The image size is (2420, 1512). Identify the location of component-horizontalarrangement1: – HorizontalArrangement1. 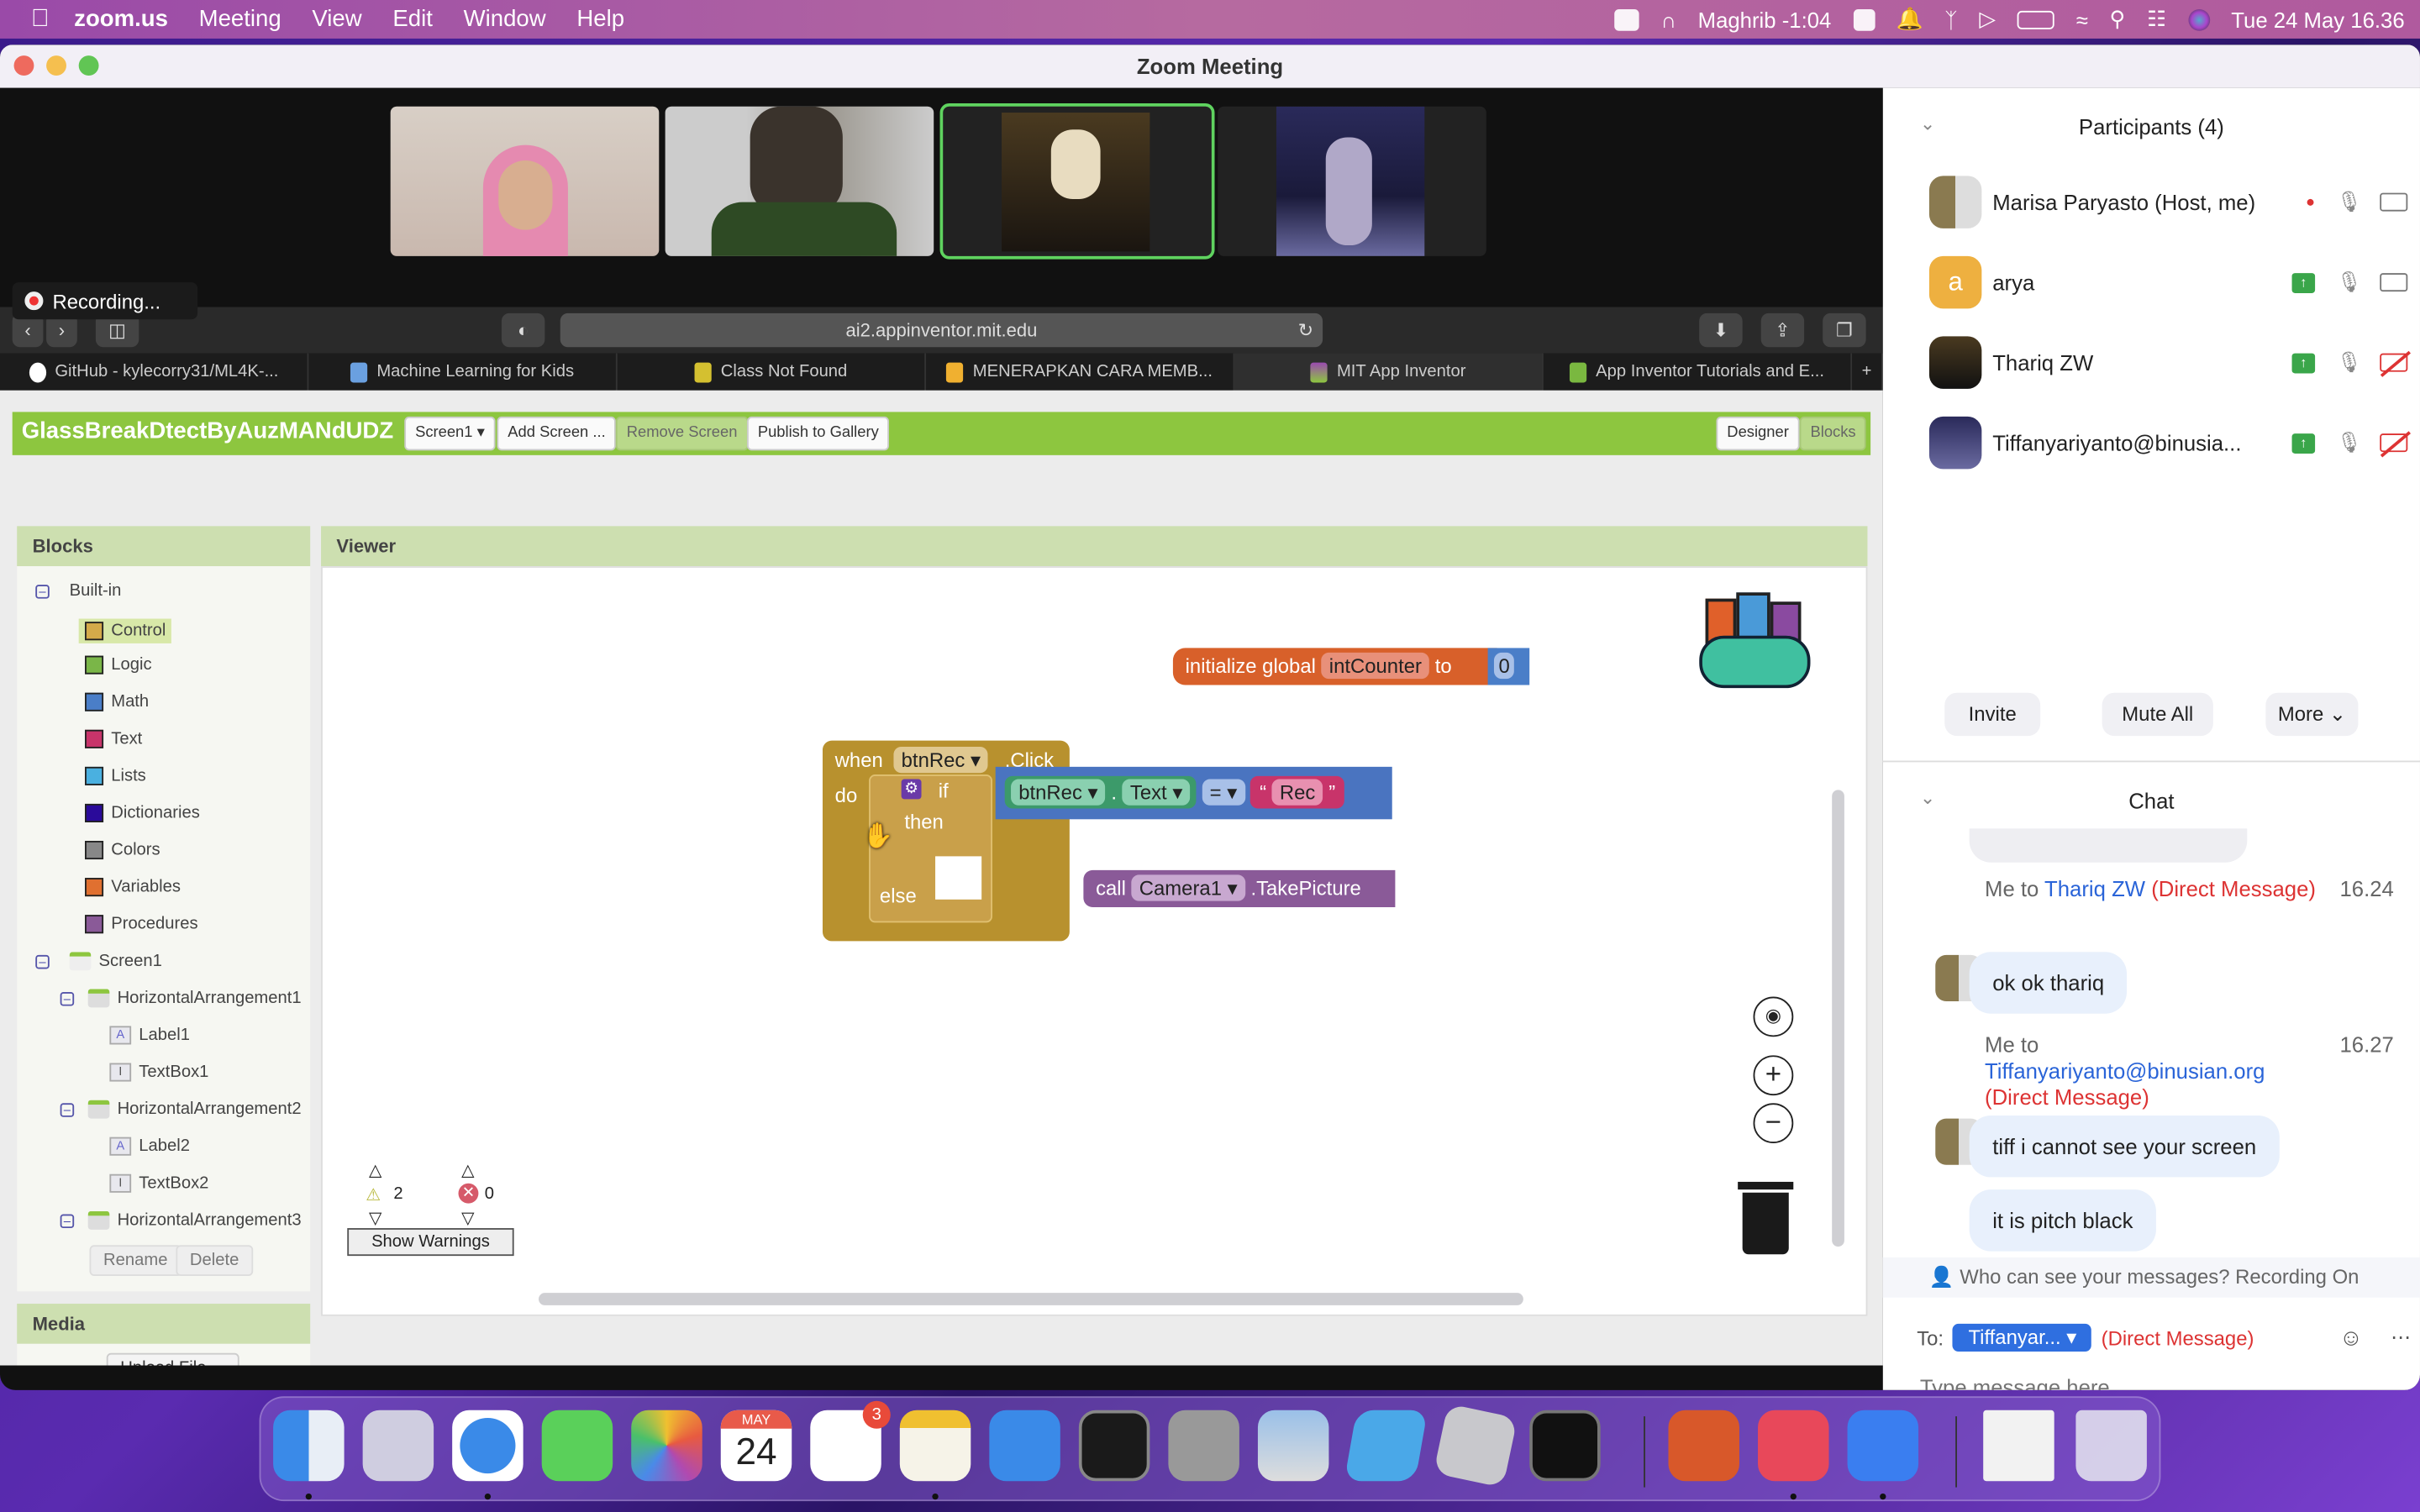
(181, 998).